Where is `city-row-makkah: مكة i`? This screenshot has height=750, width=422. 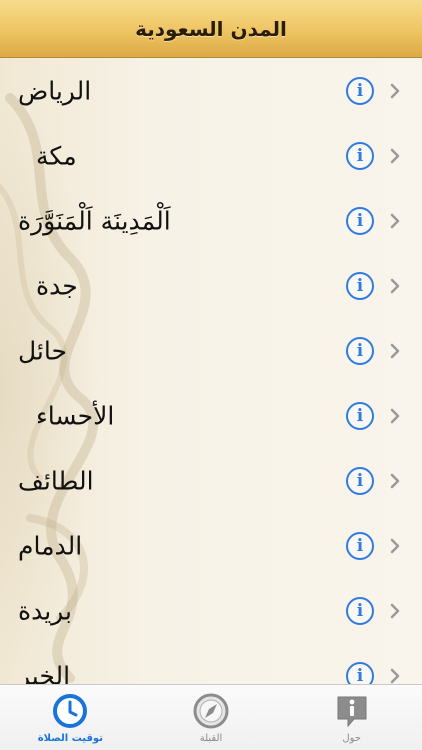
city-row-makkah: مكة i is located at coordinates (211, 155).